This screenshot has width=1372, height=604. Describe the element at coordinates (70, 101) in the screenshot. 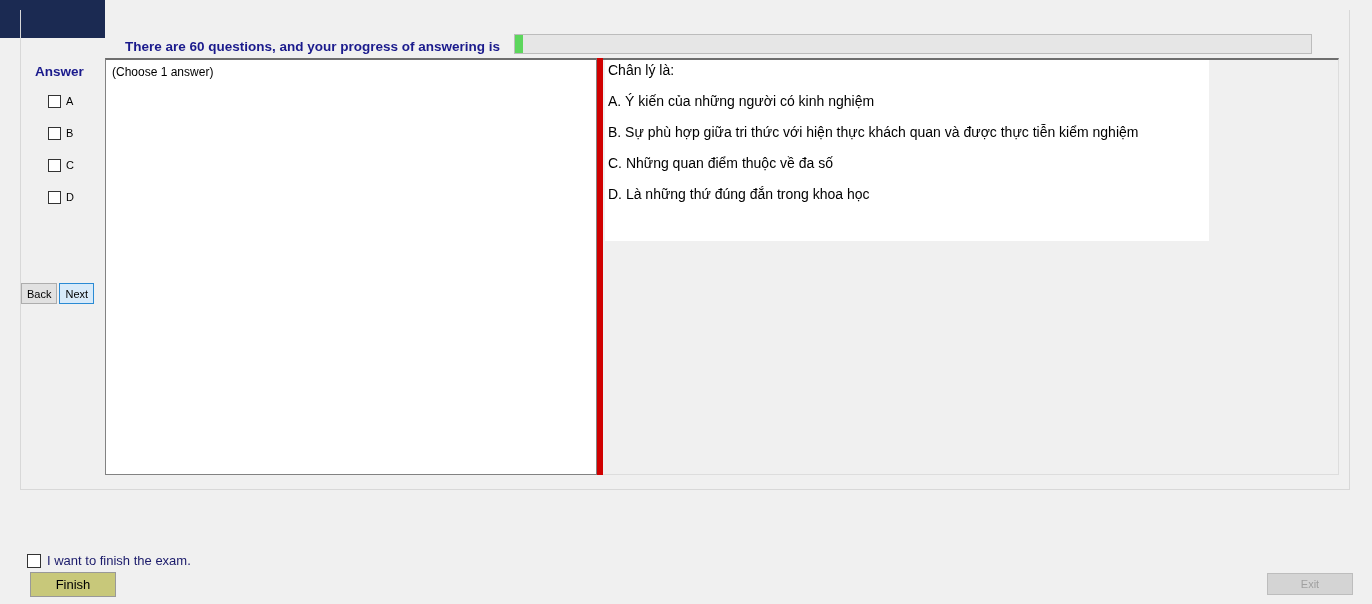

I see `option-label: A` at that location.